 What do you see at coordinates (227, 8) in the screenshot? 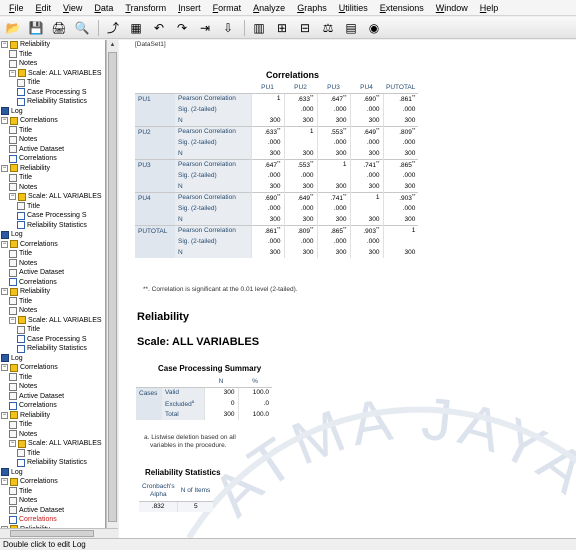
I see `menu-format: Format` at bounding box center [227, 8].